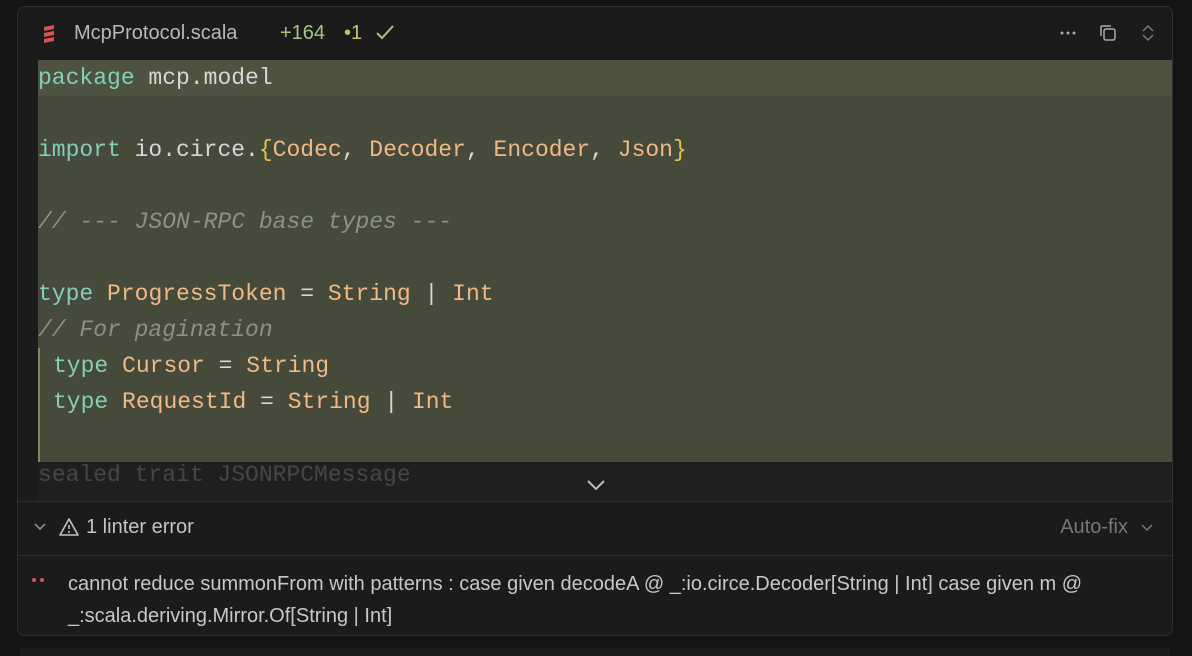  Describe the element at coordinates (155, 33) in the screenshot. I see `file-name: McpProtocol.scala` at that location.